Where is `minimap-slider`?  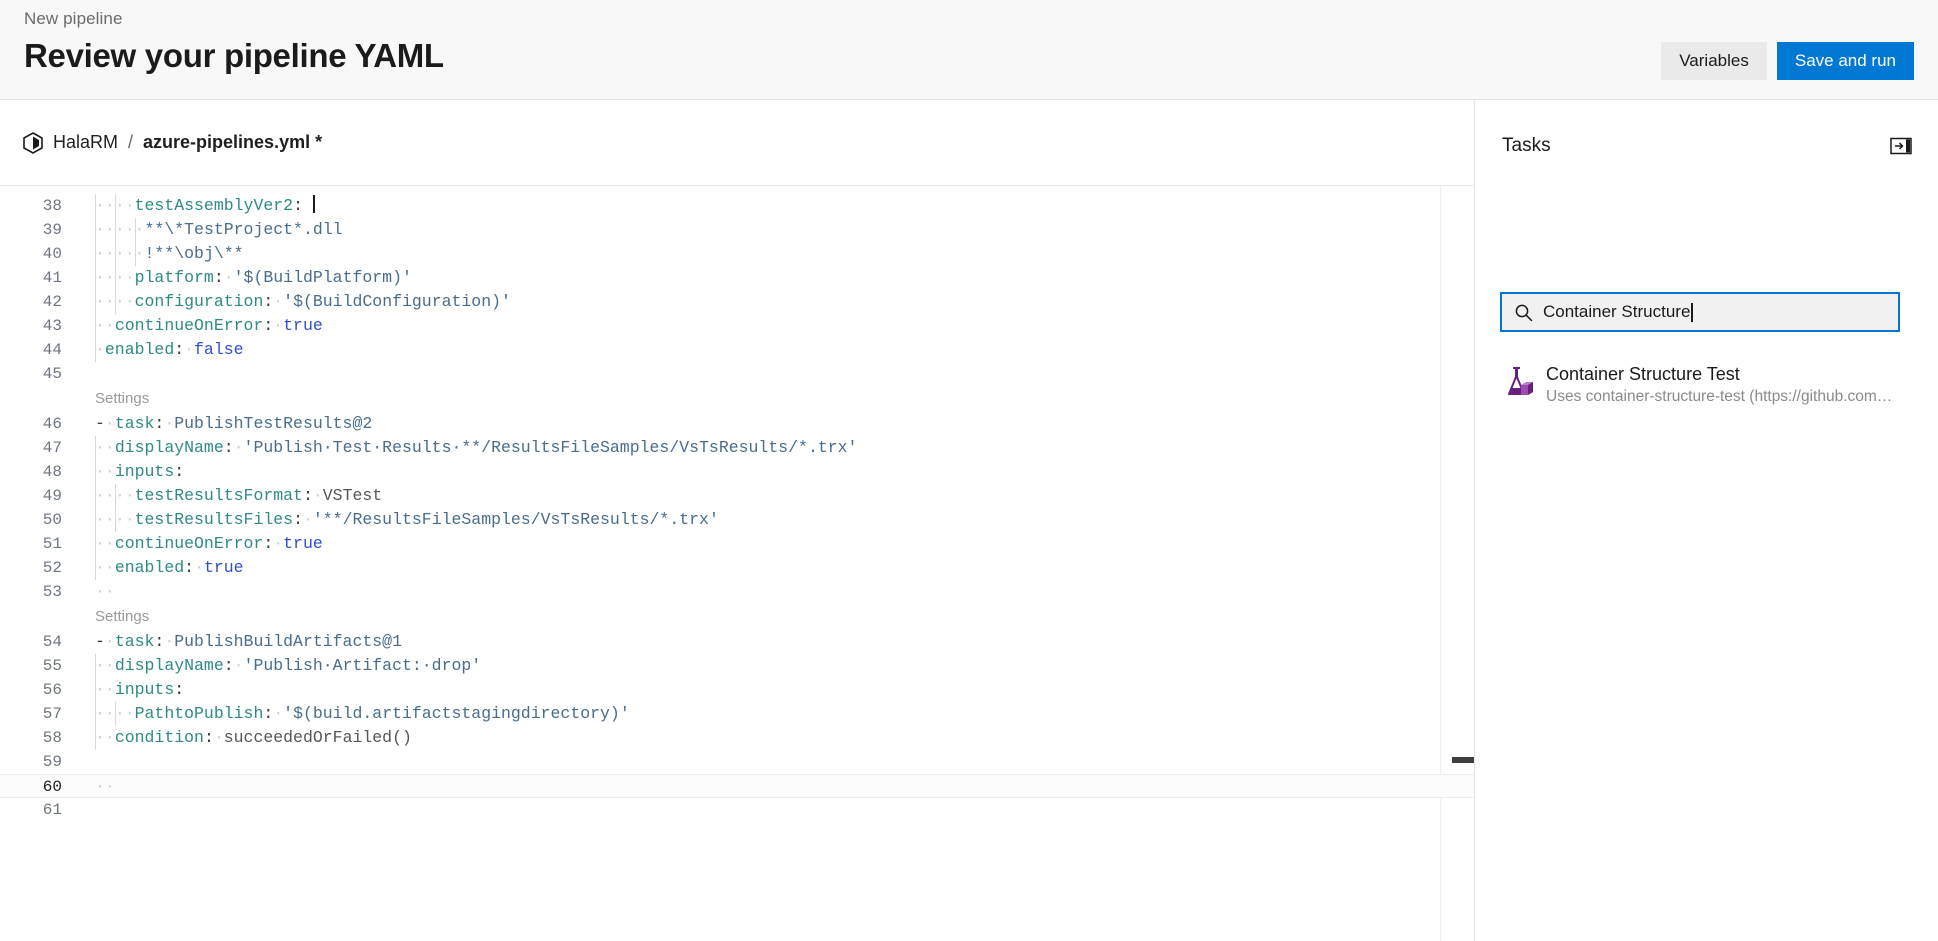
minimap-slider is located at coordinates (1463, 760).